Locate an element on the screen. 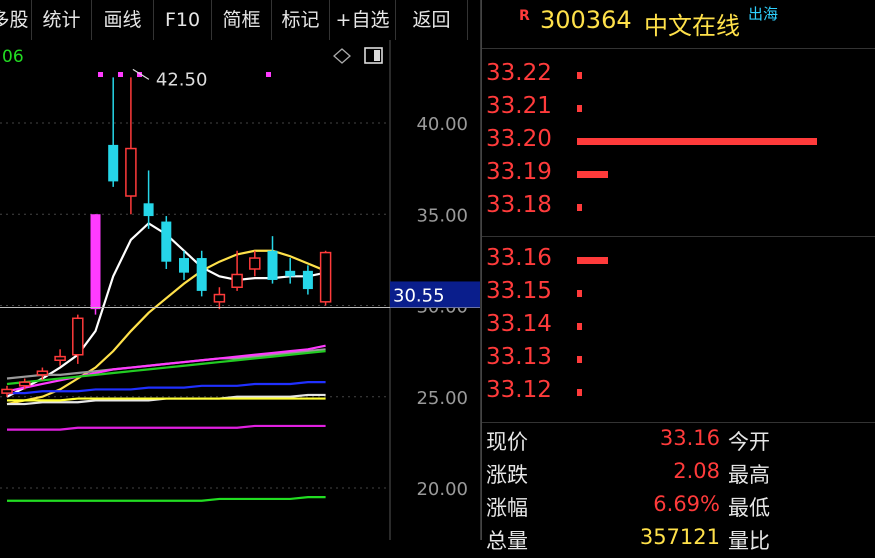 Image resolution: width=875 pixels, height=558 pixels. quote-value: 33.16 is located at coordinates (689, 438).